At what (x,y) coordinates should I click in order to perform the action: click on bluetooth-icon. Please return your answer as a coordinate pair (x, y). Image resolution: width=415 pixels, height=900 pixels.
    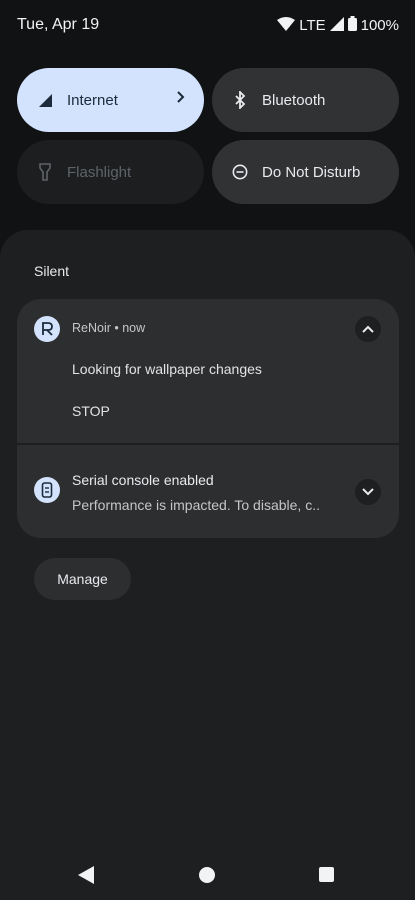
    Looking at the image, I should click on (240, 100).